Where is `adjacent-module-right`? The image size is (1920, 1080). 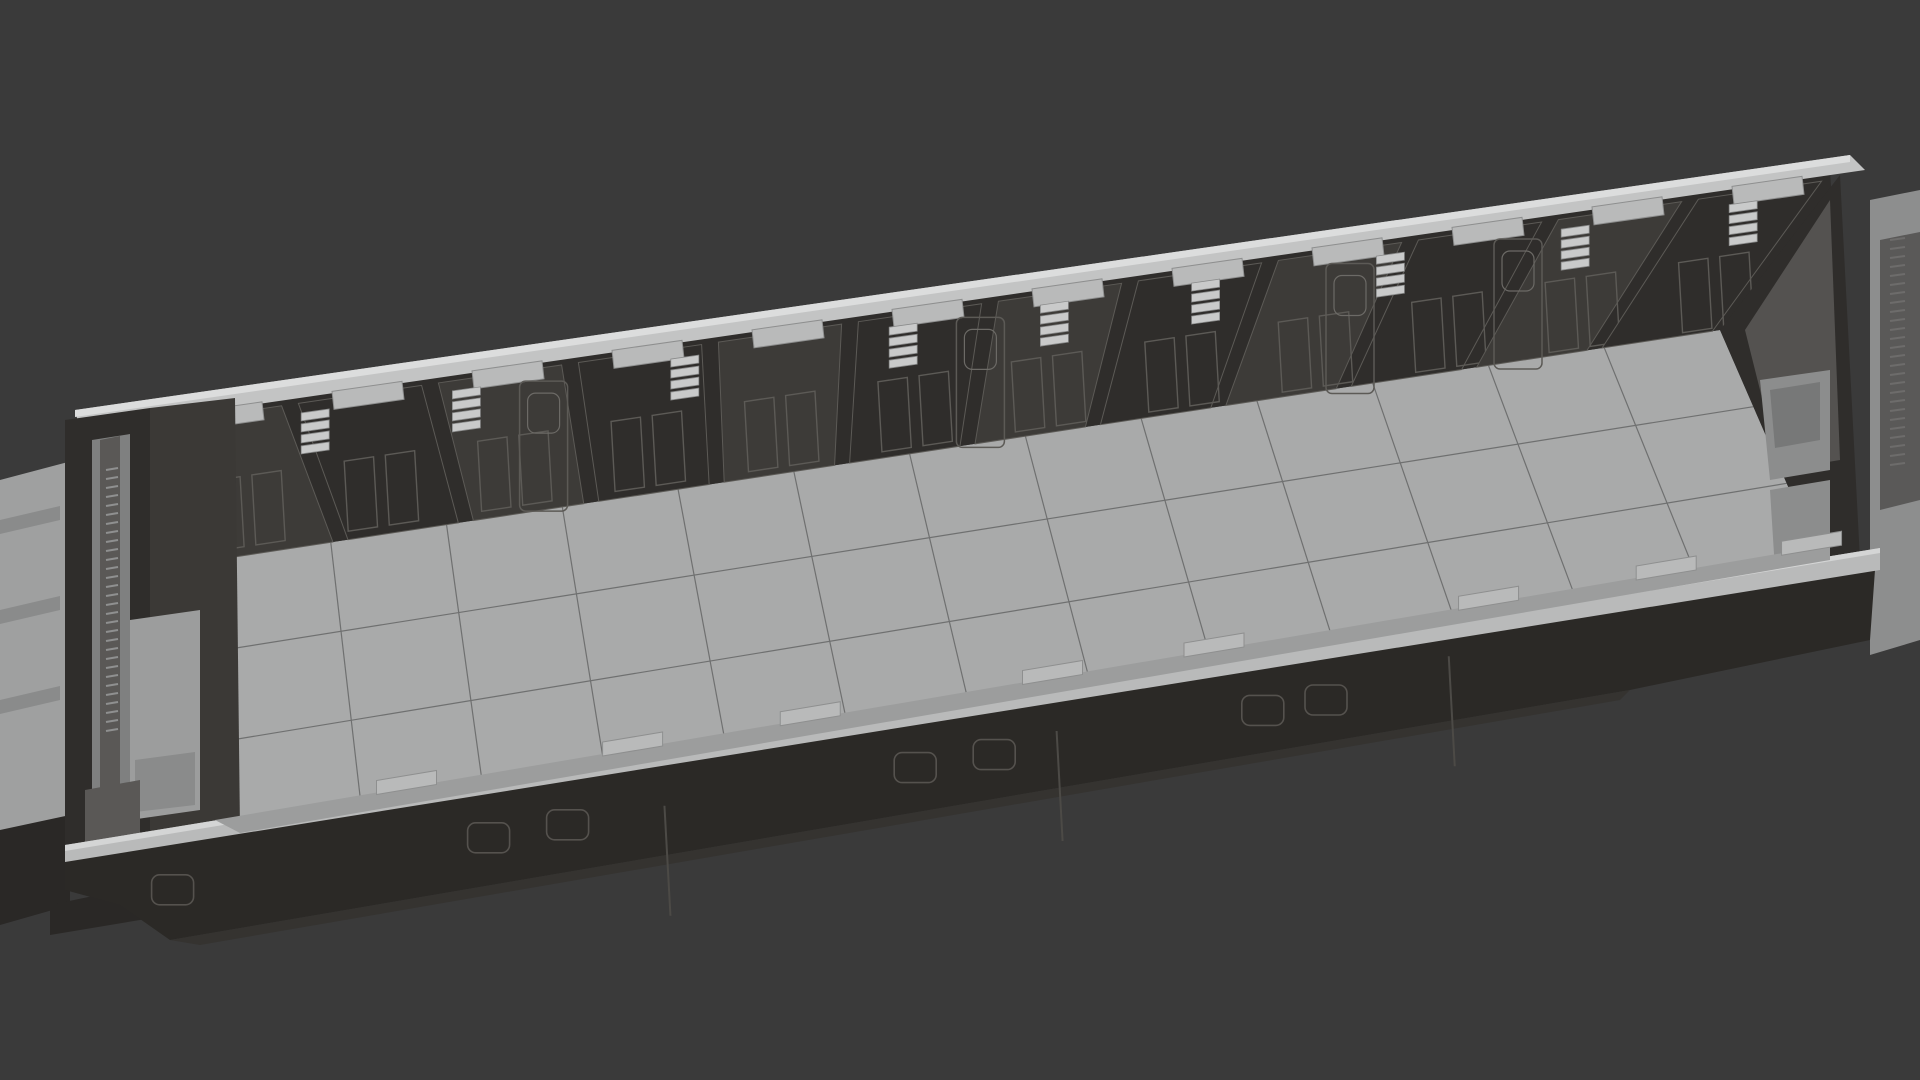
adjacent-module-right is located at coordinates (1895, 422).